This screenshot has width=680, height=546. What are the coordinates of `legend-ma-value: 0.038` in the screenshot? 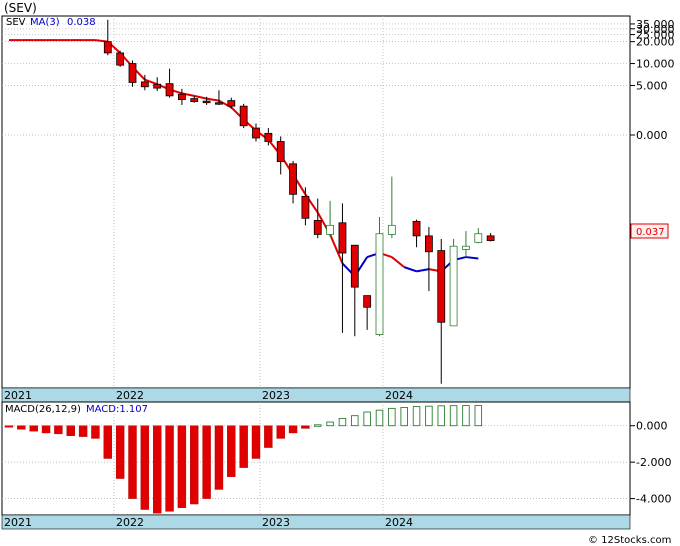 It's located at (81, 22).